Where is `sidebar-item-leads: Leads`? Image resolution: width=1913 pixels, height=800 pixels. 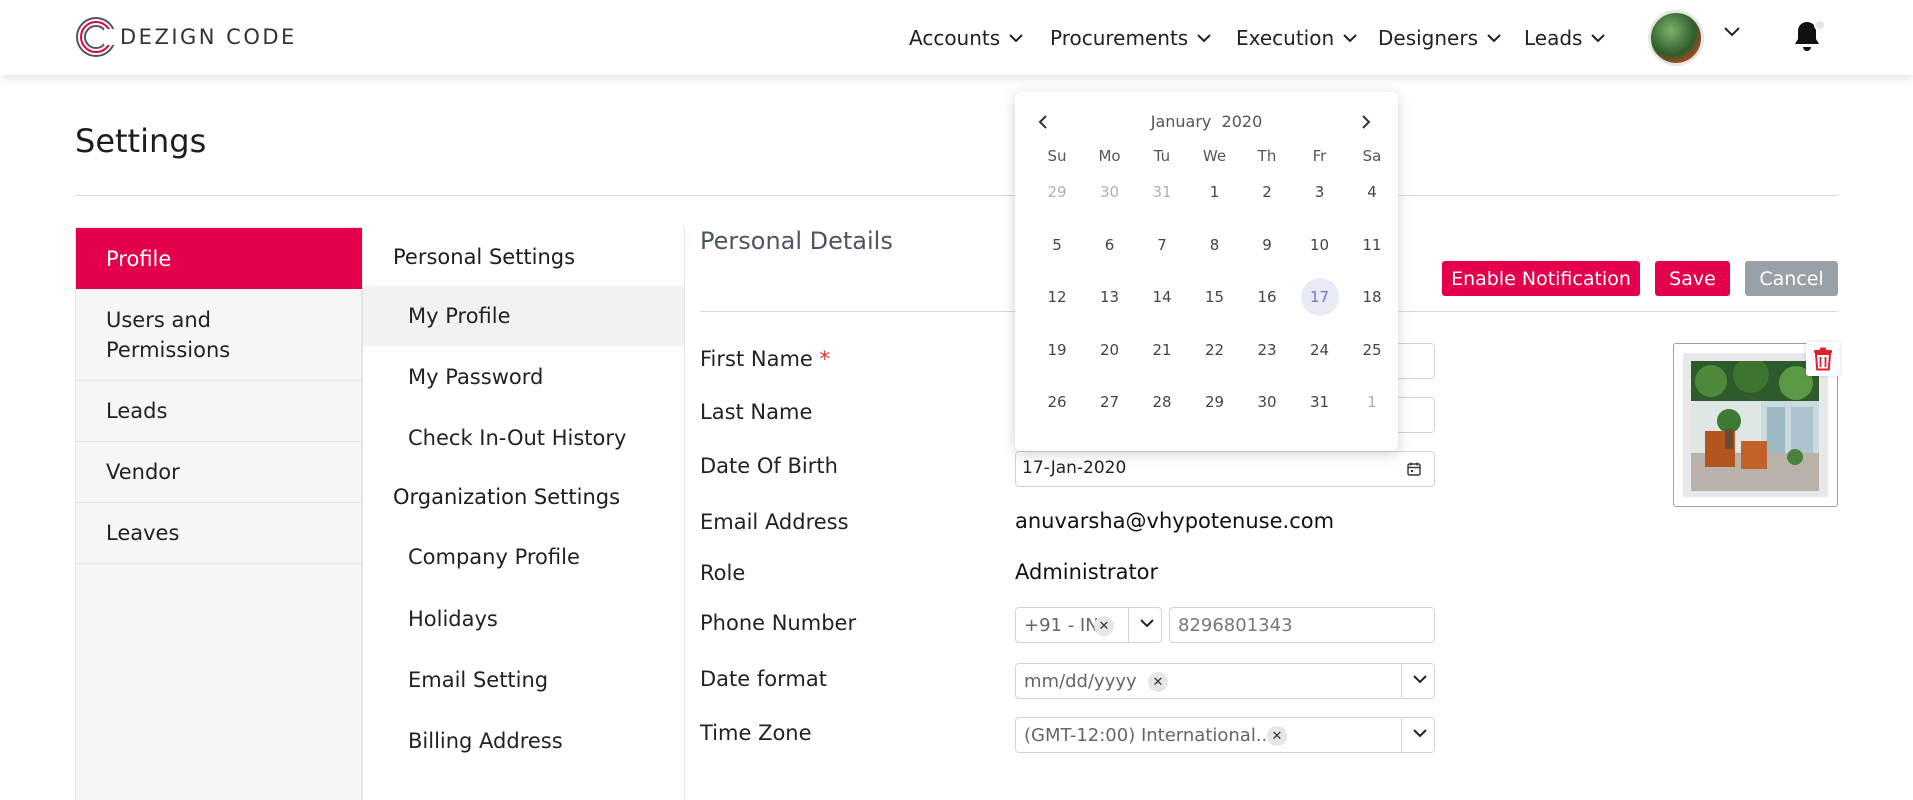
sidebar-item-leads: Leads is located at coordinates (219, 411).